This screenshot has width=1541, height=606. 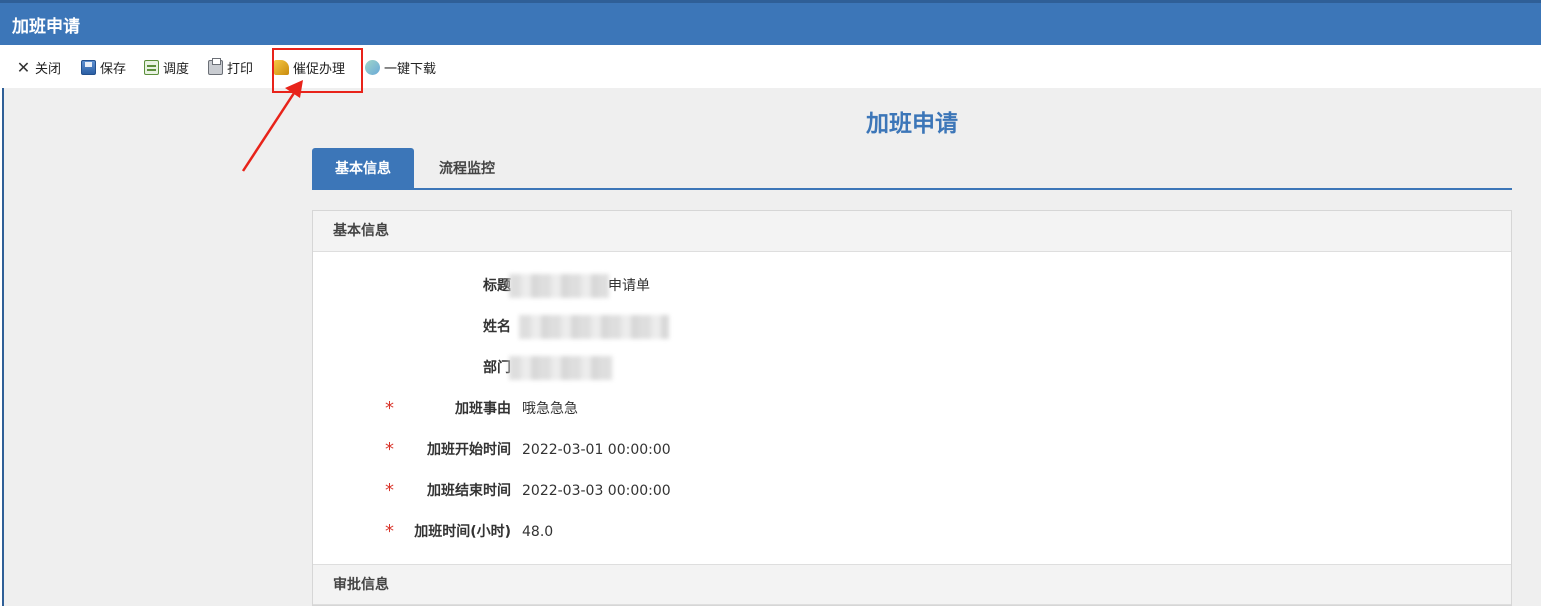 I want to click on floppy-disk-icon, so click(x=88, y=67).